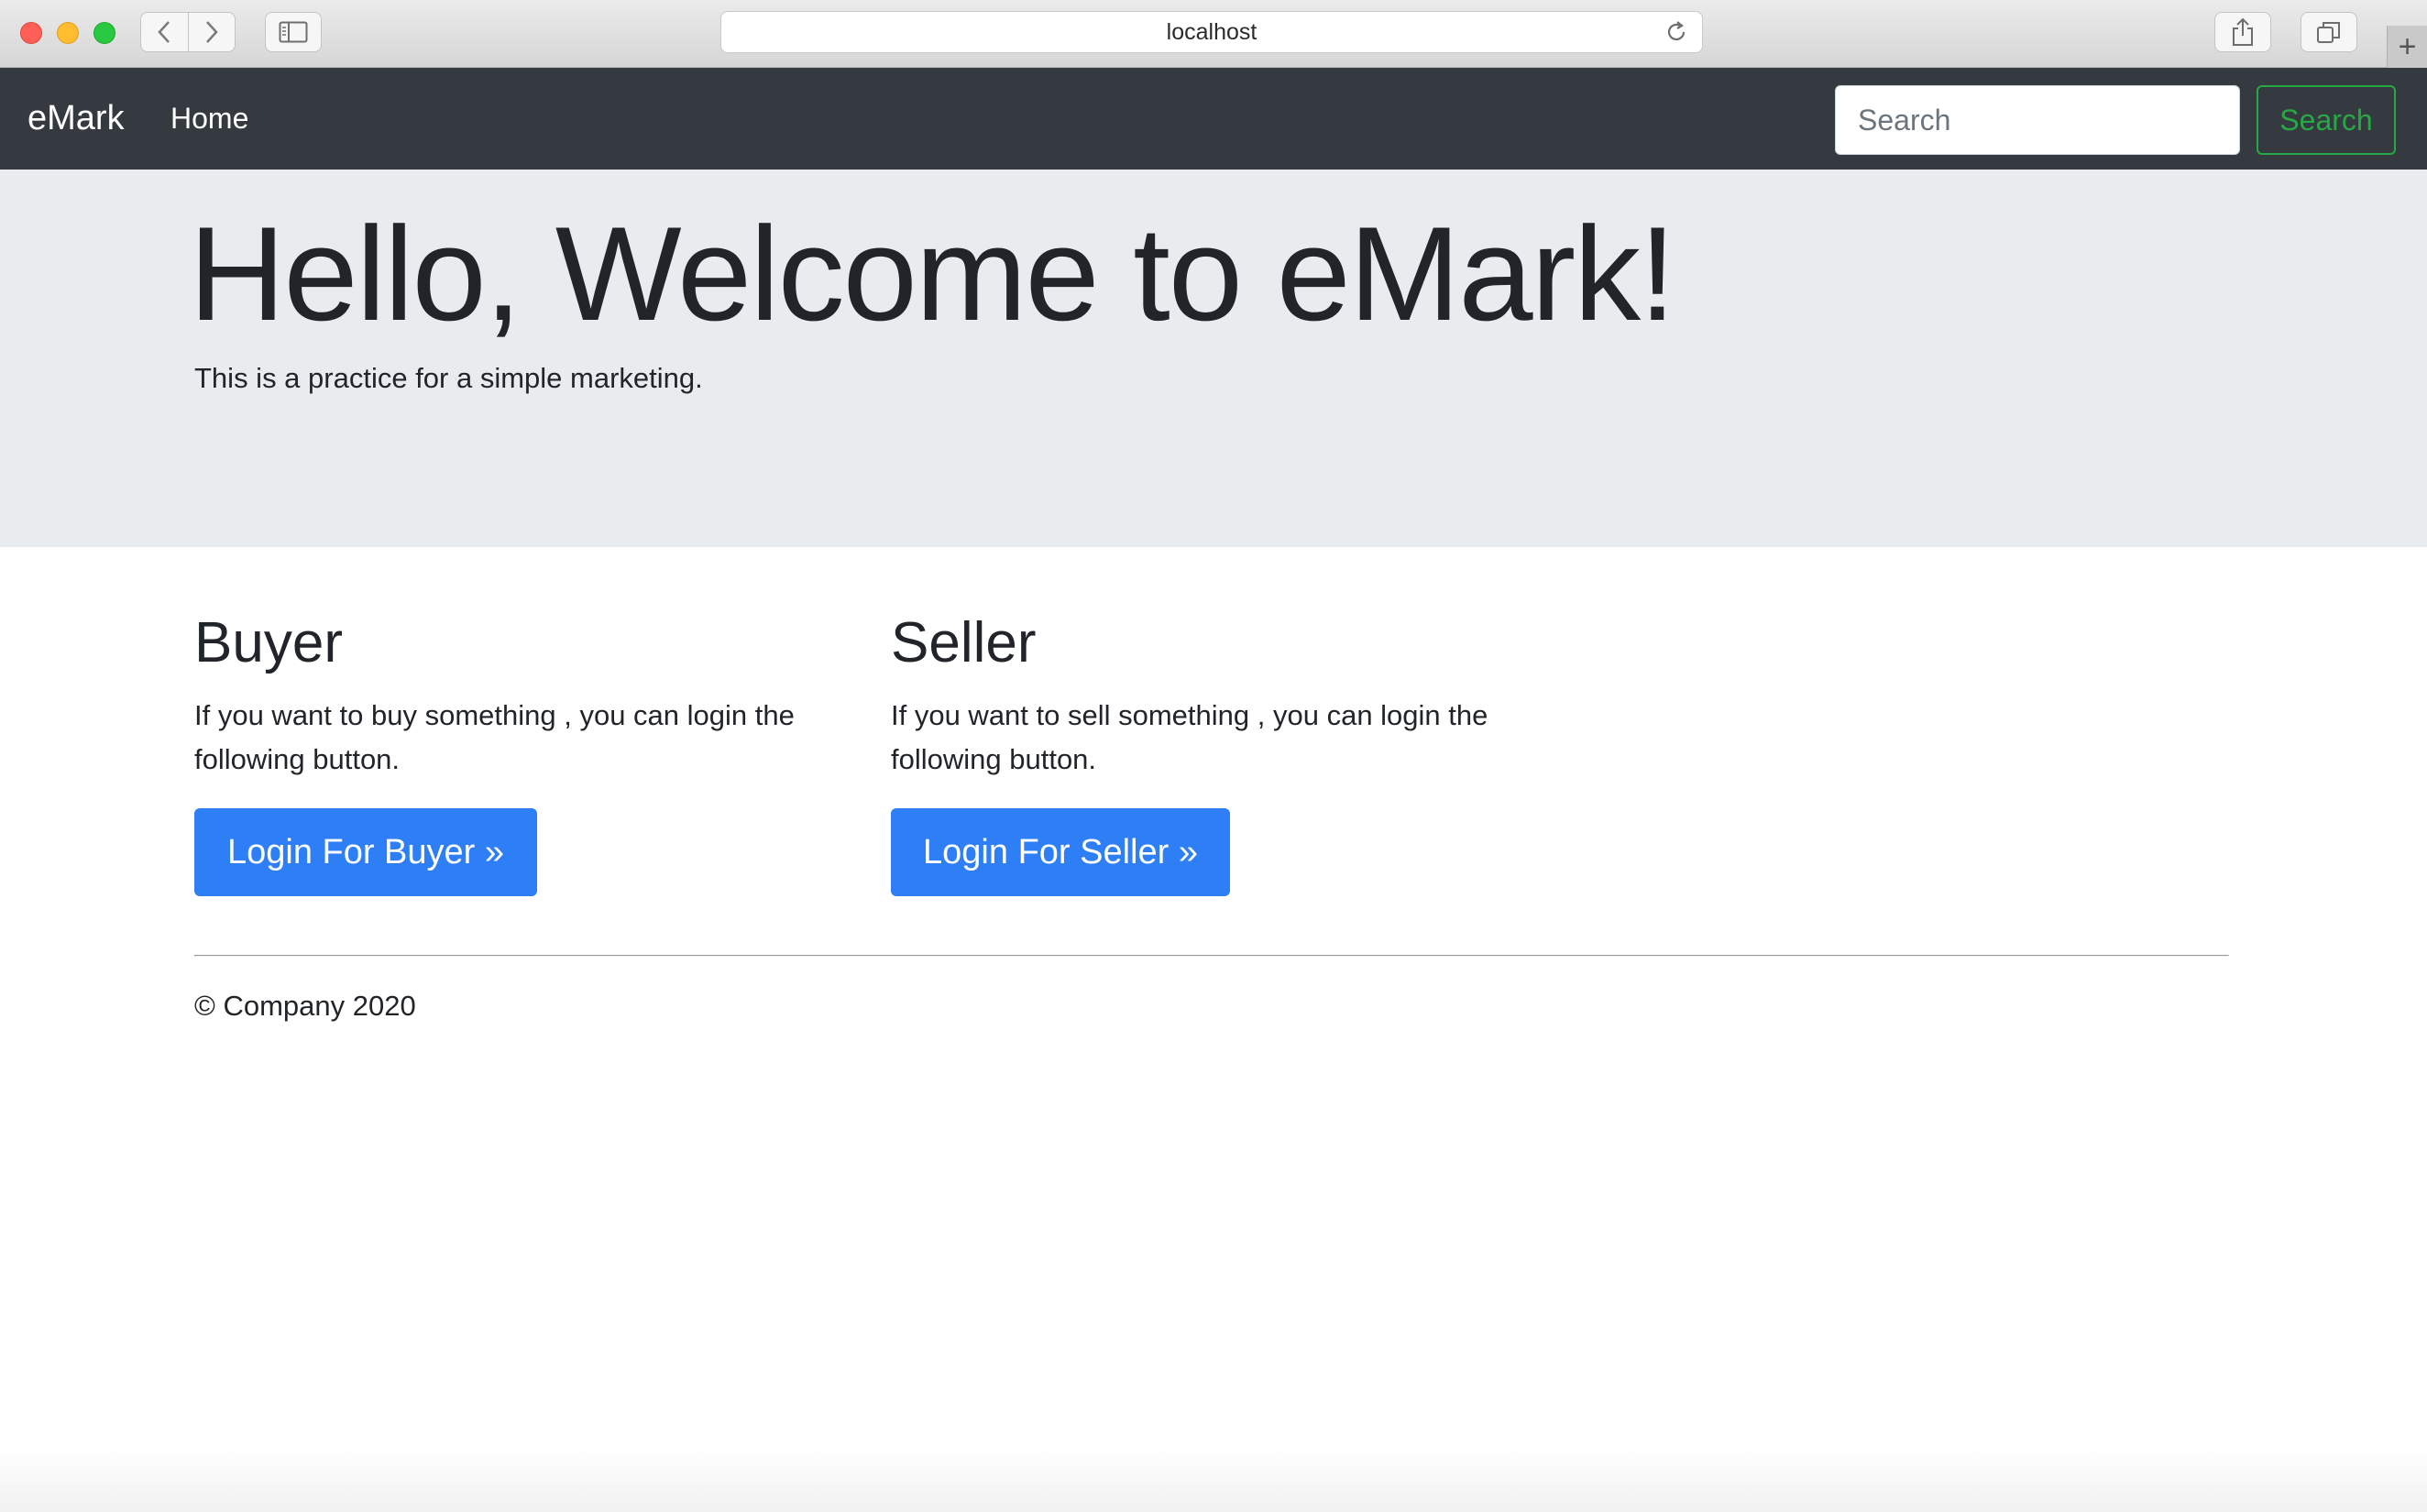 The width and height of the screenshot is (2427, 1512). Describe the element at coordinates (2037, 120) in the screenshot. I see `search-input` at that location.